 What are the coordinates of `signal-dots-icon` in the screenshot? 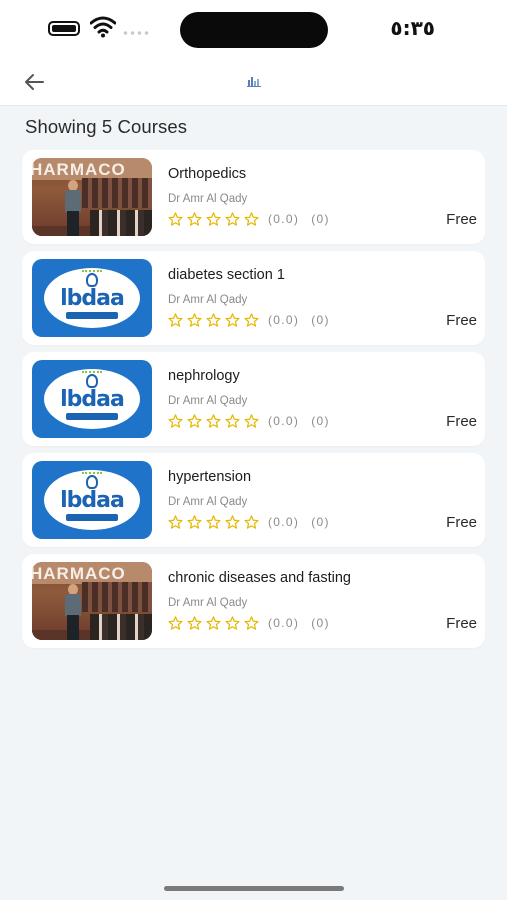 It's located at (136, 33).